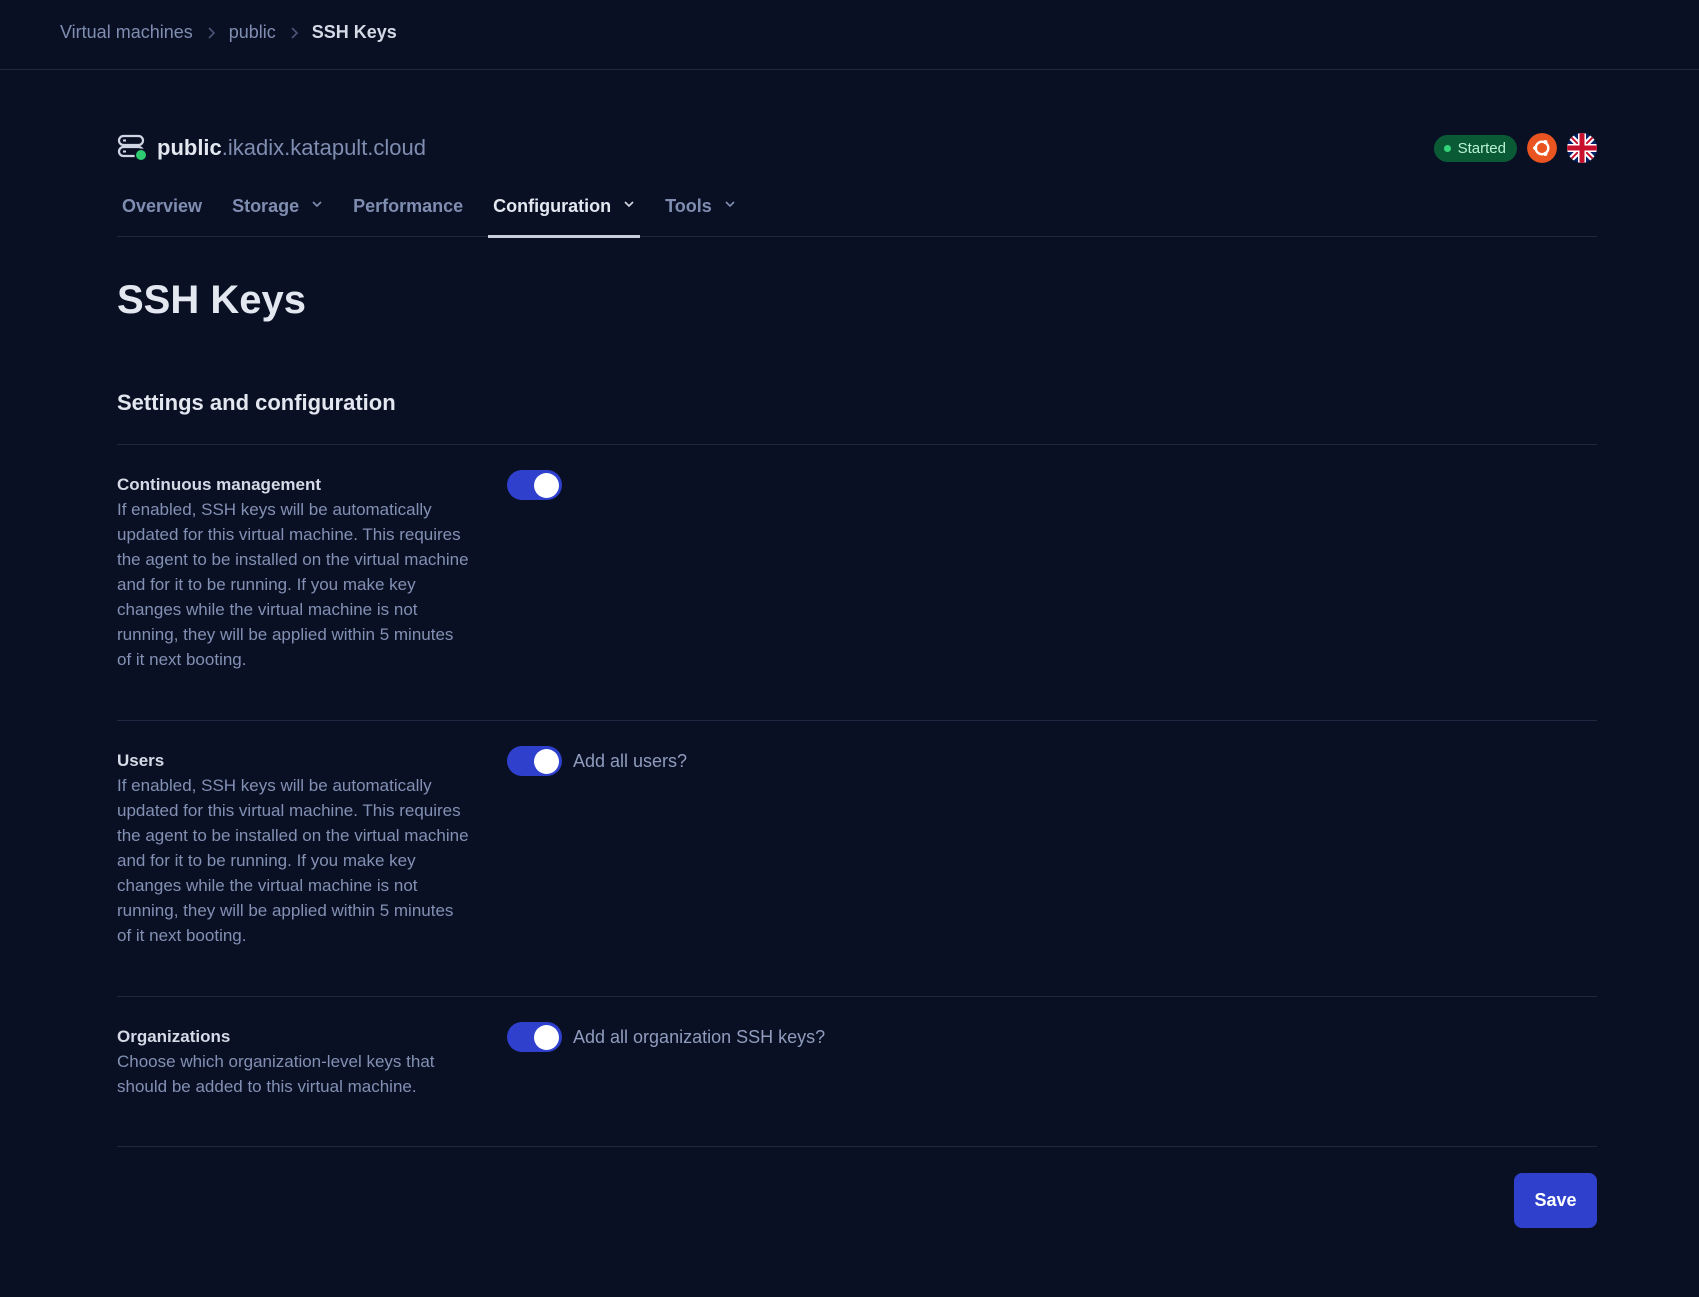  What do you see at coordinates (552, 206) in the screenshot?
I see `tab-label: Configuration` at bounding box center [552, 206].